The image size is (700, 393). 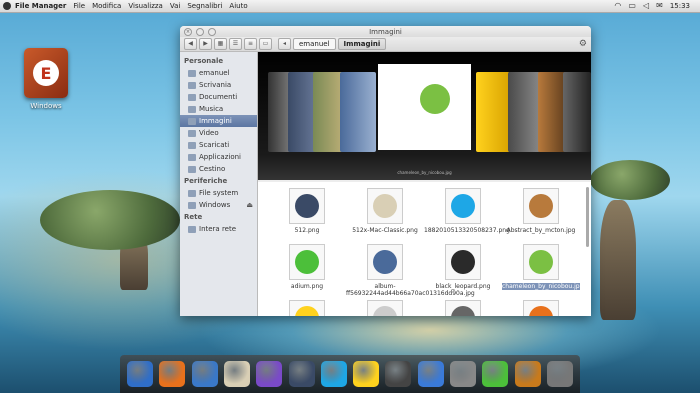 I want to click on gear-icon: ⚙, so click(x=583, y=44).